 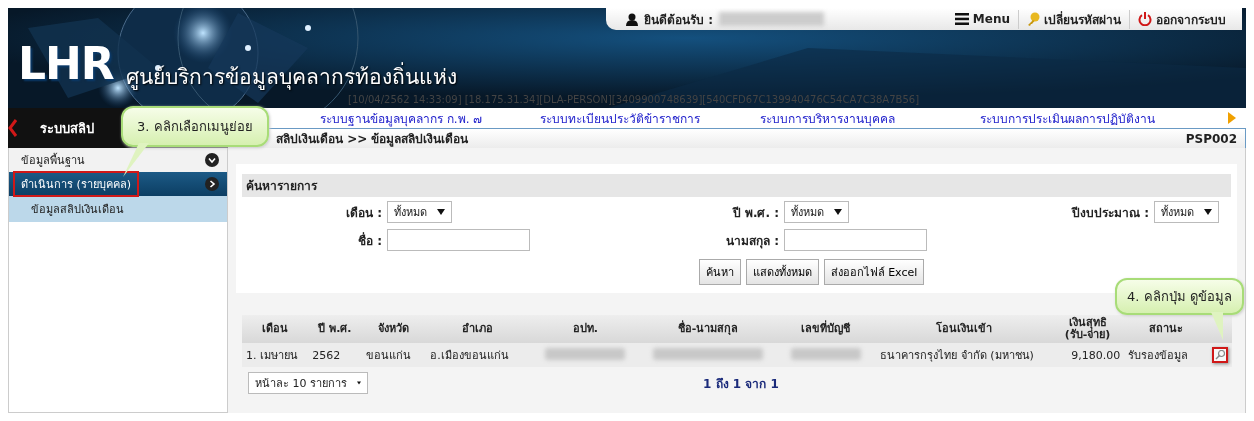 I want to click on top-link: Menu, so click(x=982, y=19).